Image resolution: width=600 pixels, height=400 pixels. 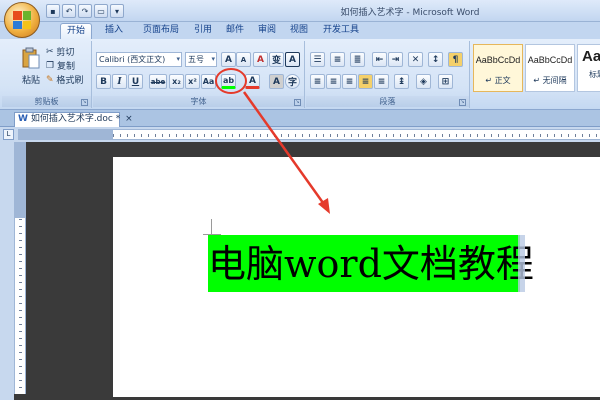 I want to click on phonetic-icon: 变, so click(x=276, y=61).